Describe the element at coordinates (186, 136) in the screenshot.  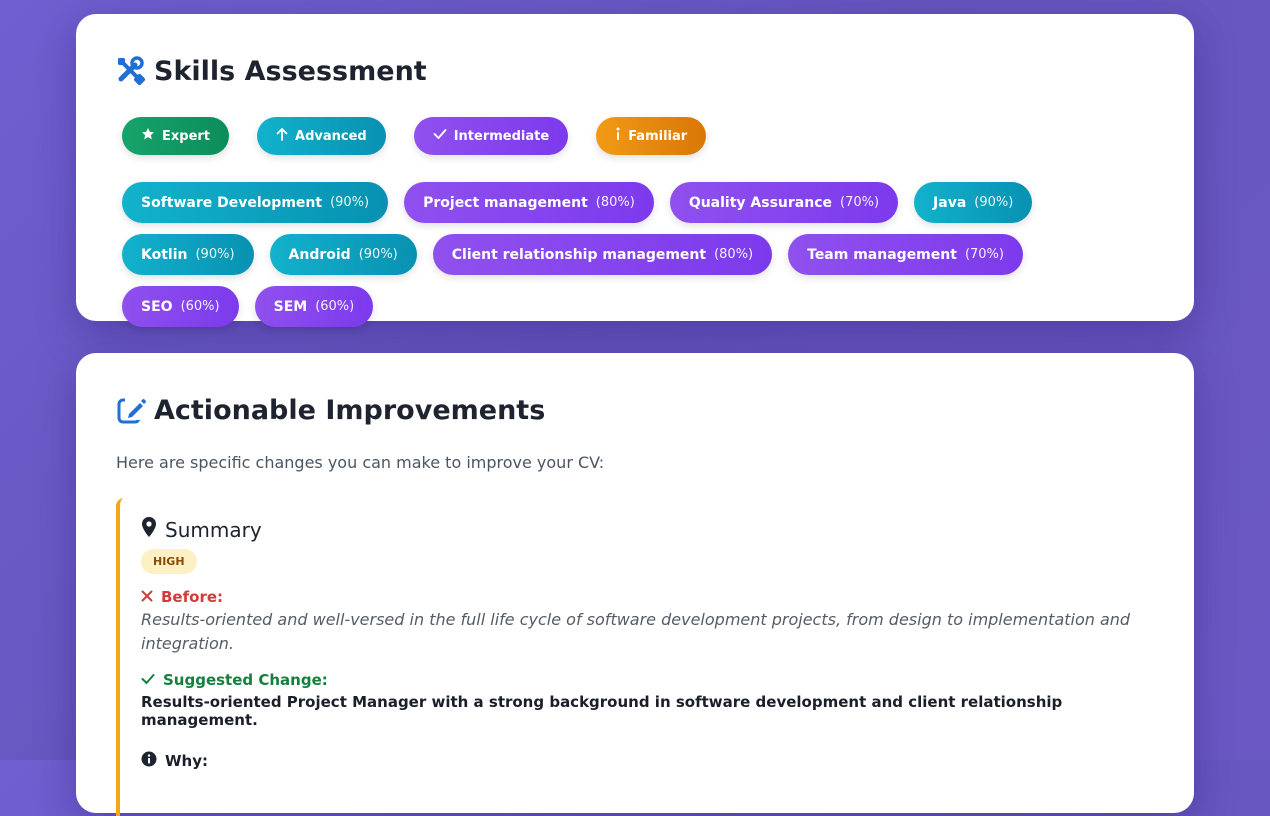
I see `legend-label: Expert` at that location.